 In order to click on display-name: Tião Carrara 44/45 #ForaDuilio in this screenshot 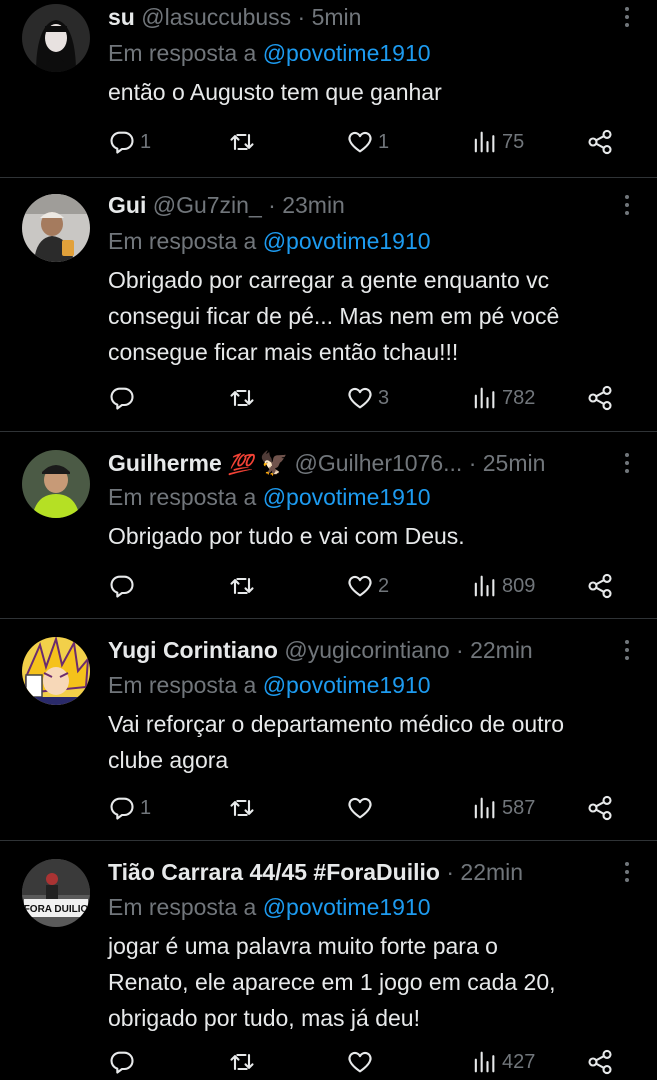, I will do `click(274, 872)`.